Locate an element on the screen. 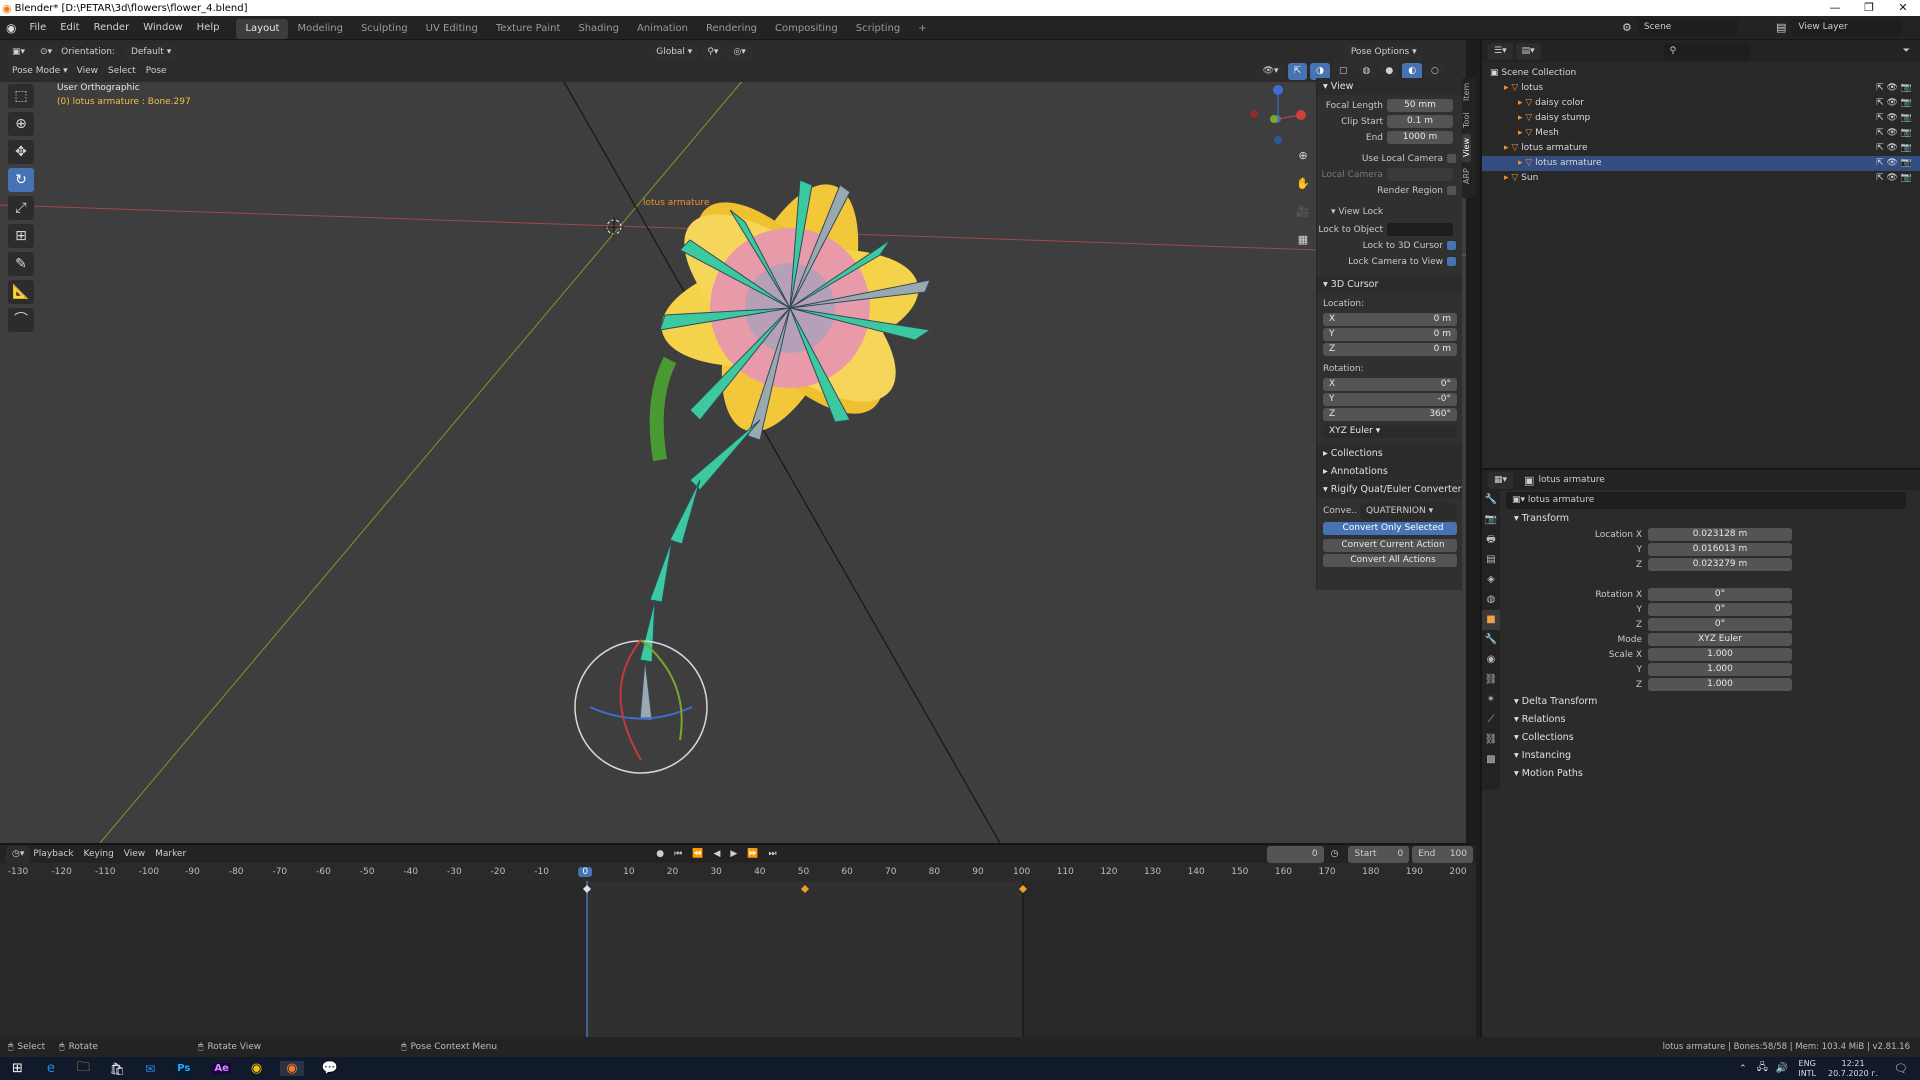 This screenshot has width=1920, height=1080. shading-solid-icon: ● is located at coordinates (1389, 71).